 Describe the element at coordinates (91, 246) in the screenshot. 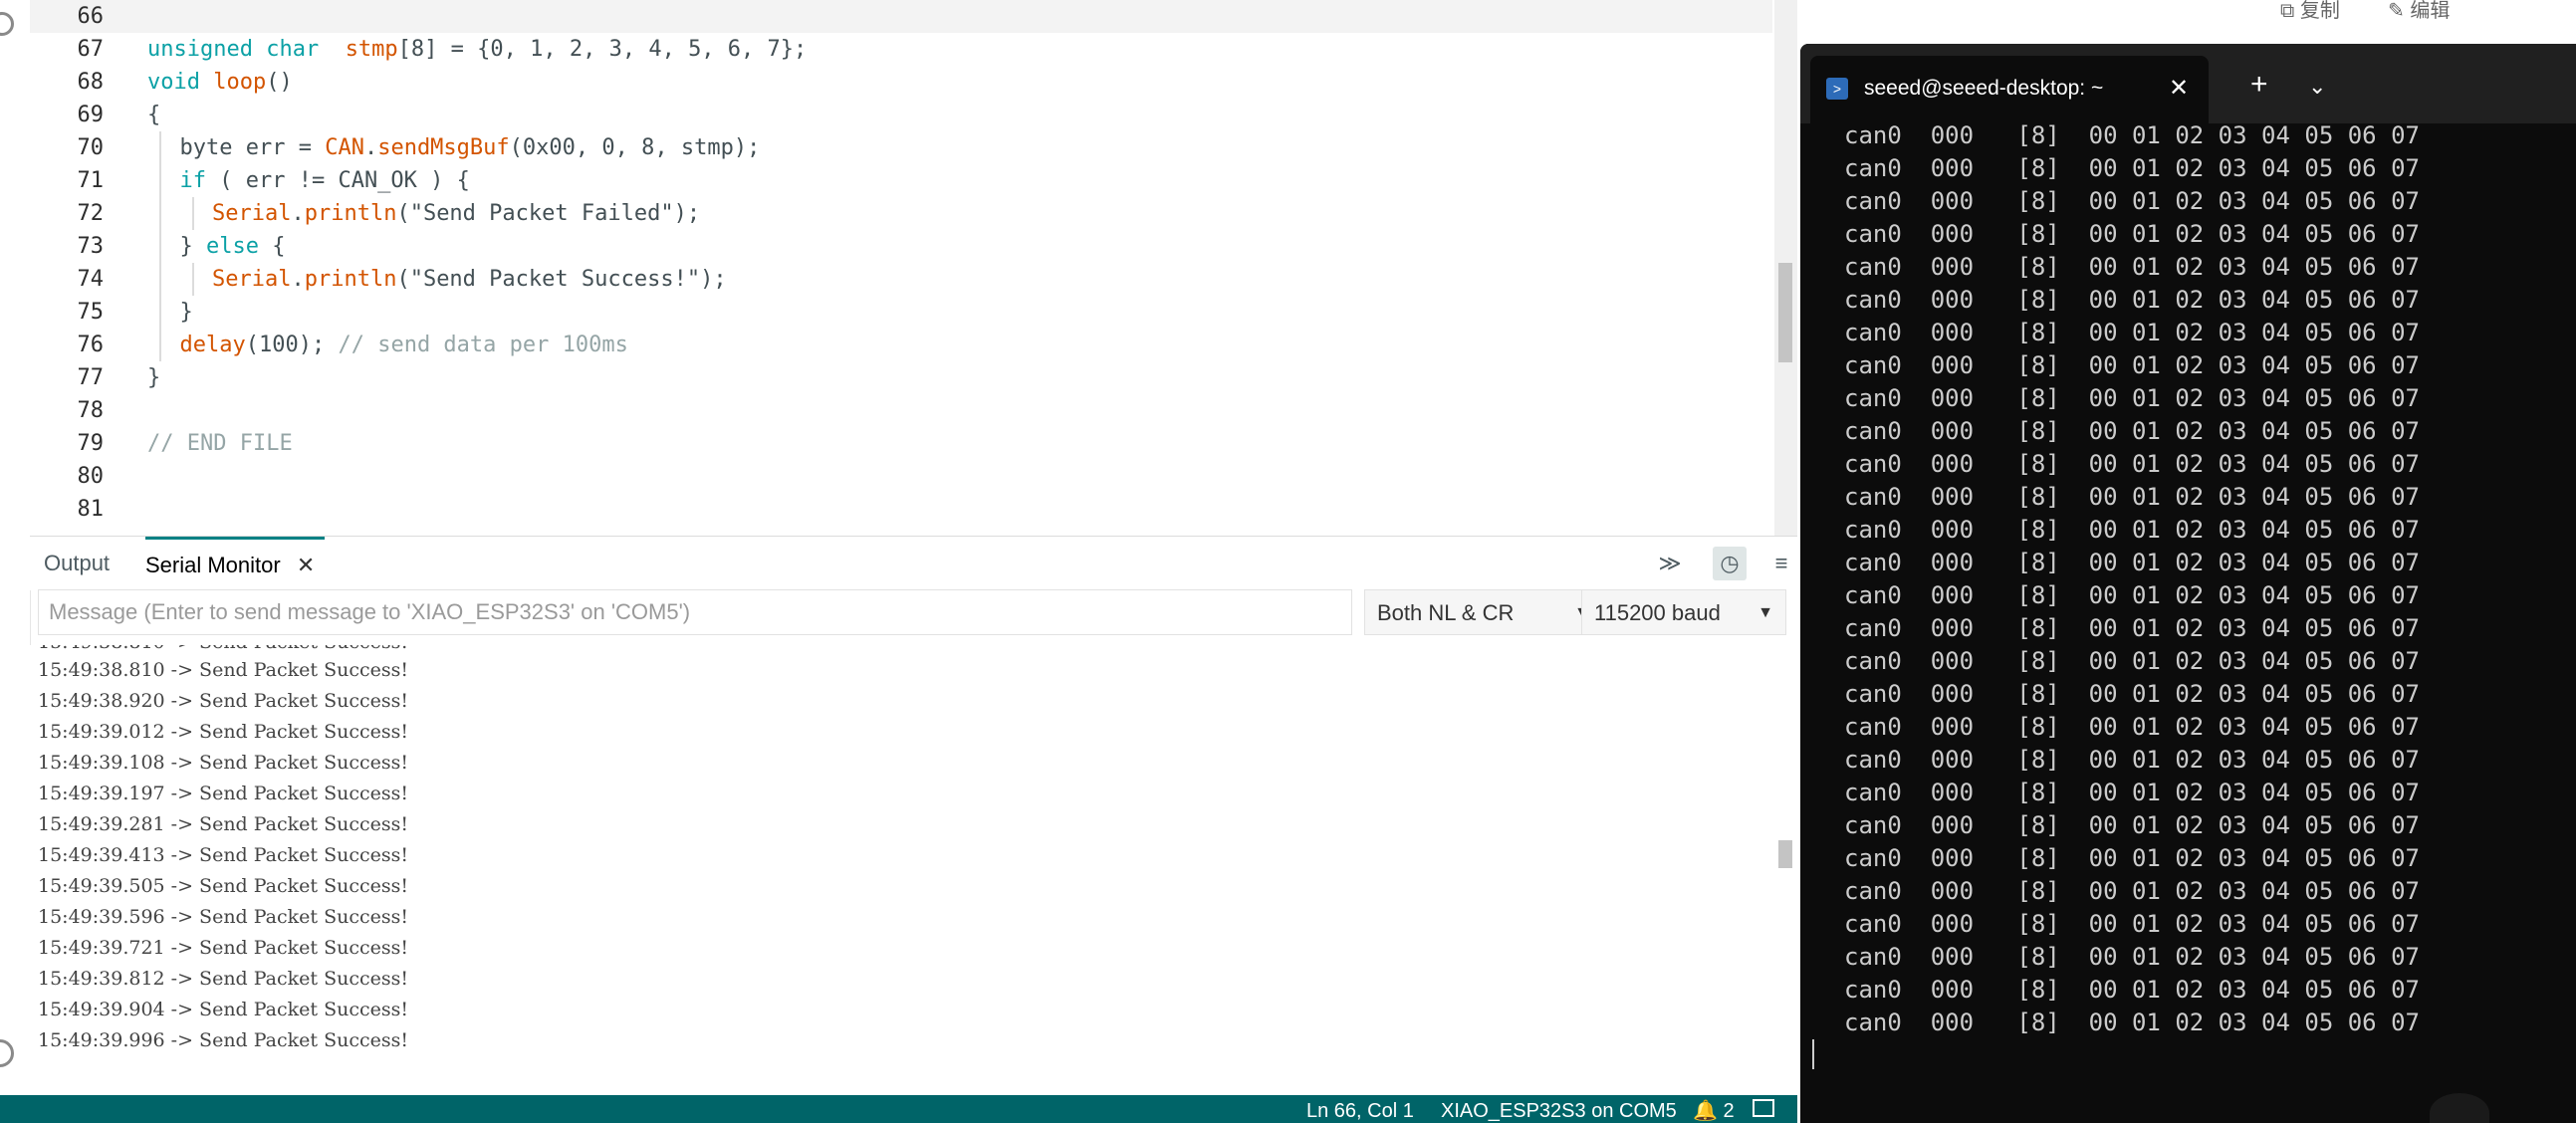

I see `line-number: 73` at that location.